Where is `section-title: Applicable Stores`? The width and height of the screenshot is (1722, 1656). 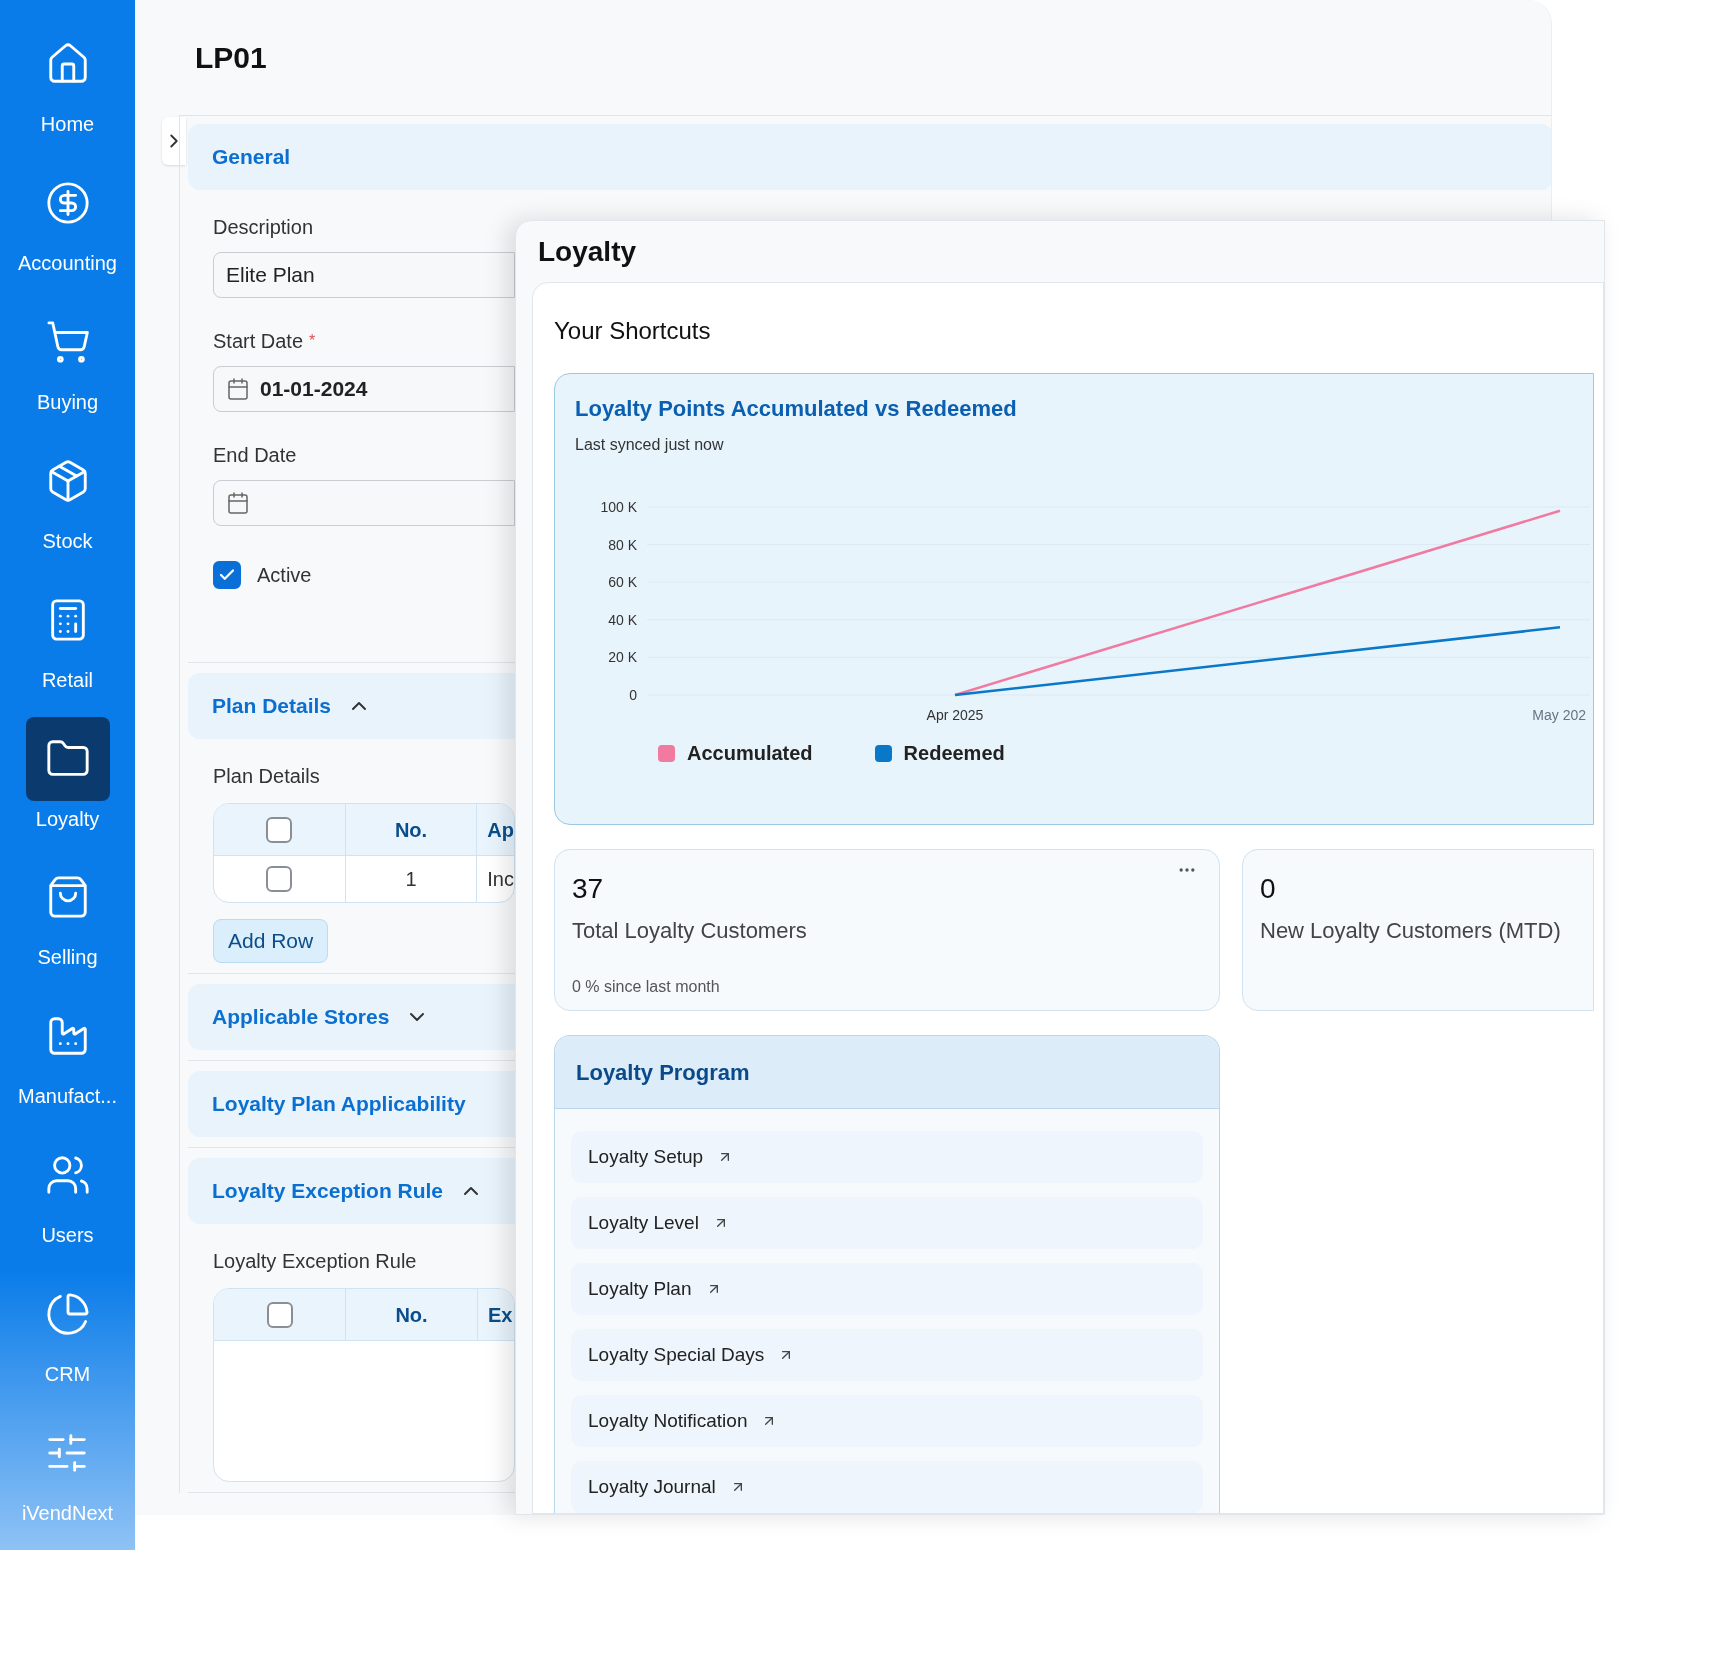 section-title: Applicable Stores is located at coordinates (301, 1017).